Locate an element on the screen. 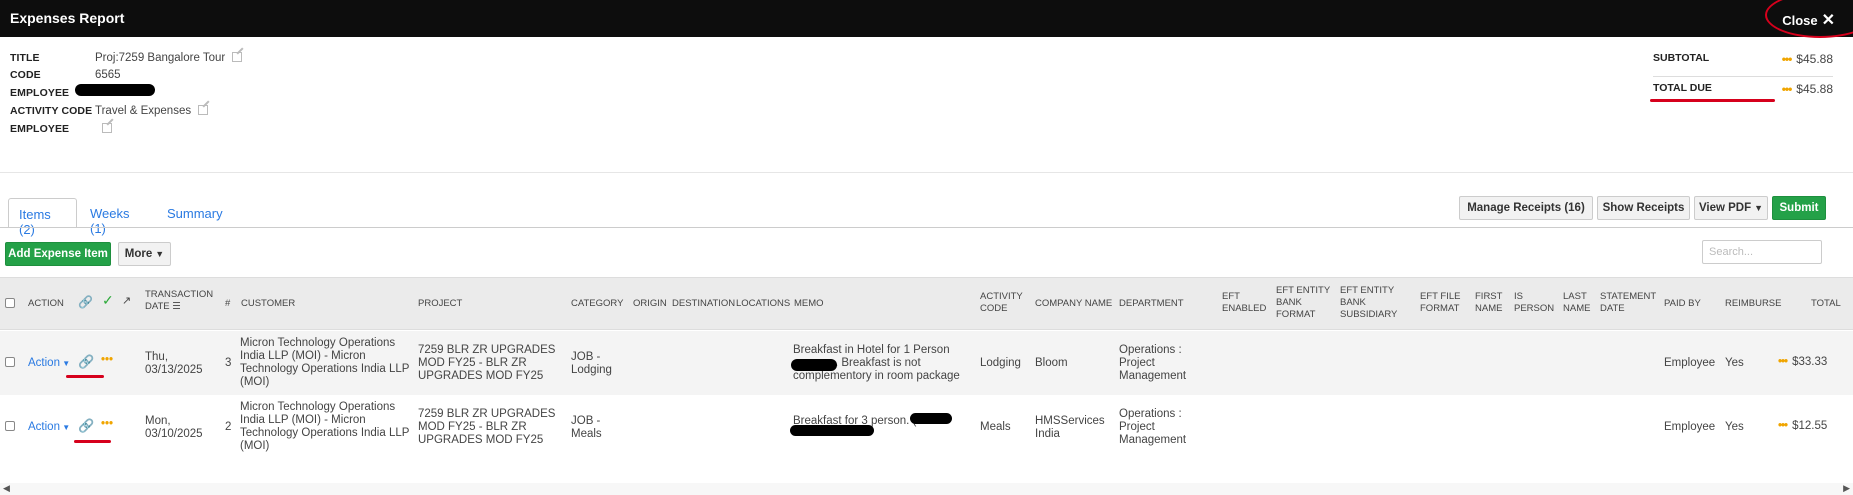  show-receipts-button: Show Receipts is located at coordinates (1643, 208).